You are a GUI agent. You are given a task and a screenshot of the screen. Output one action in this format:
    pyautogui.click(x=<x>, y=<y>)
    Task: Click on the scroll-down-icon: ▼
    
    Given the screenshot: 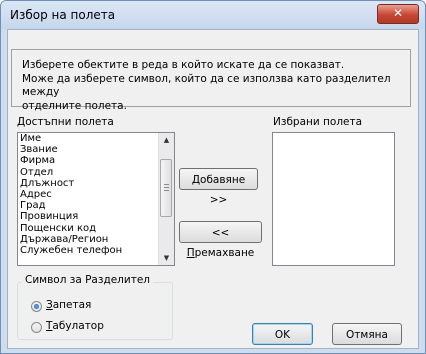 What is the action you would take?
    pyautogui.click(x=166, y=258)
    